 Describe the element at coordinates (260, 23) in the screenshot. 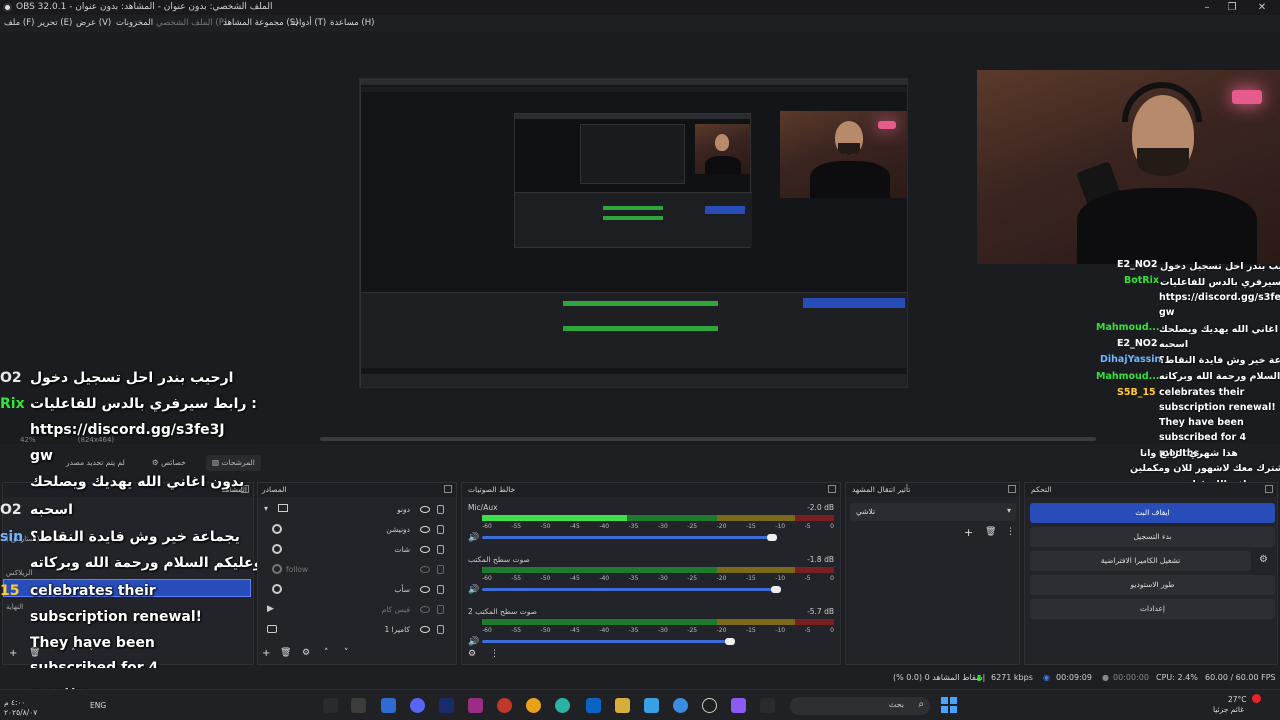

I see `menu-scene-collection: مجموعة المشاهد (S)` at that location.